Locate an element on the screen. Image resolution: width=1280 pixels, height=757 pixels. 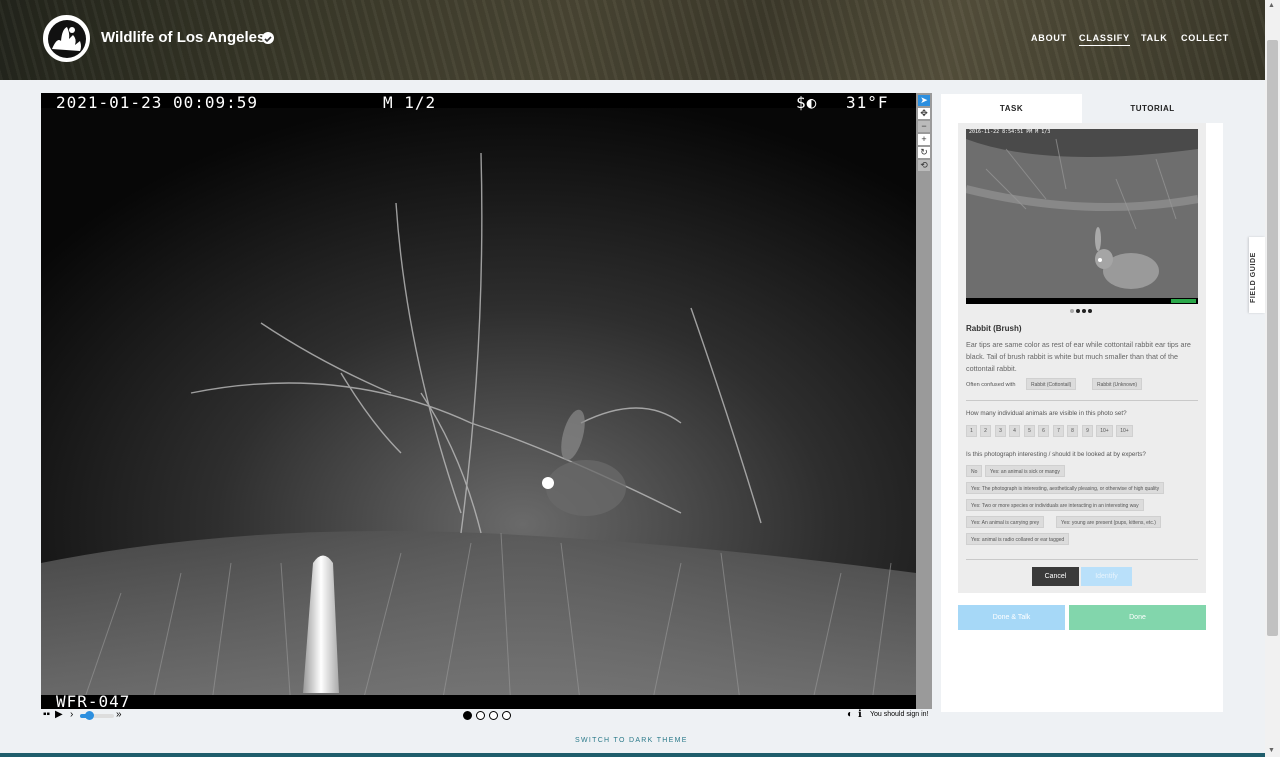
camera-id: WFR-047 is located at coordinates (93, 700).